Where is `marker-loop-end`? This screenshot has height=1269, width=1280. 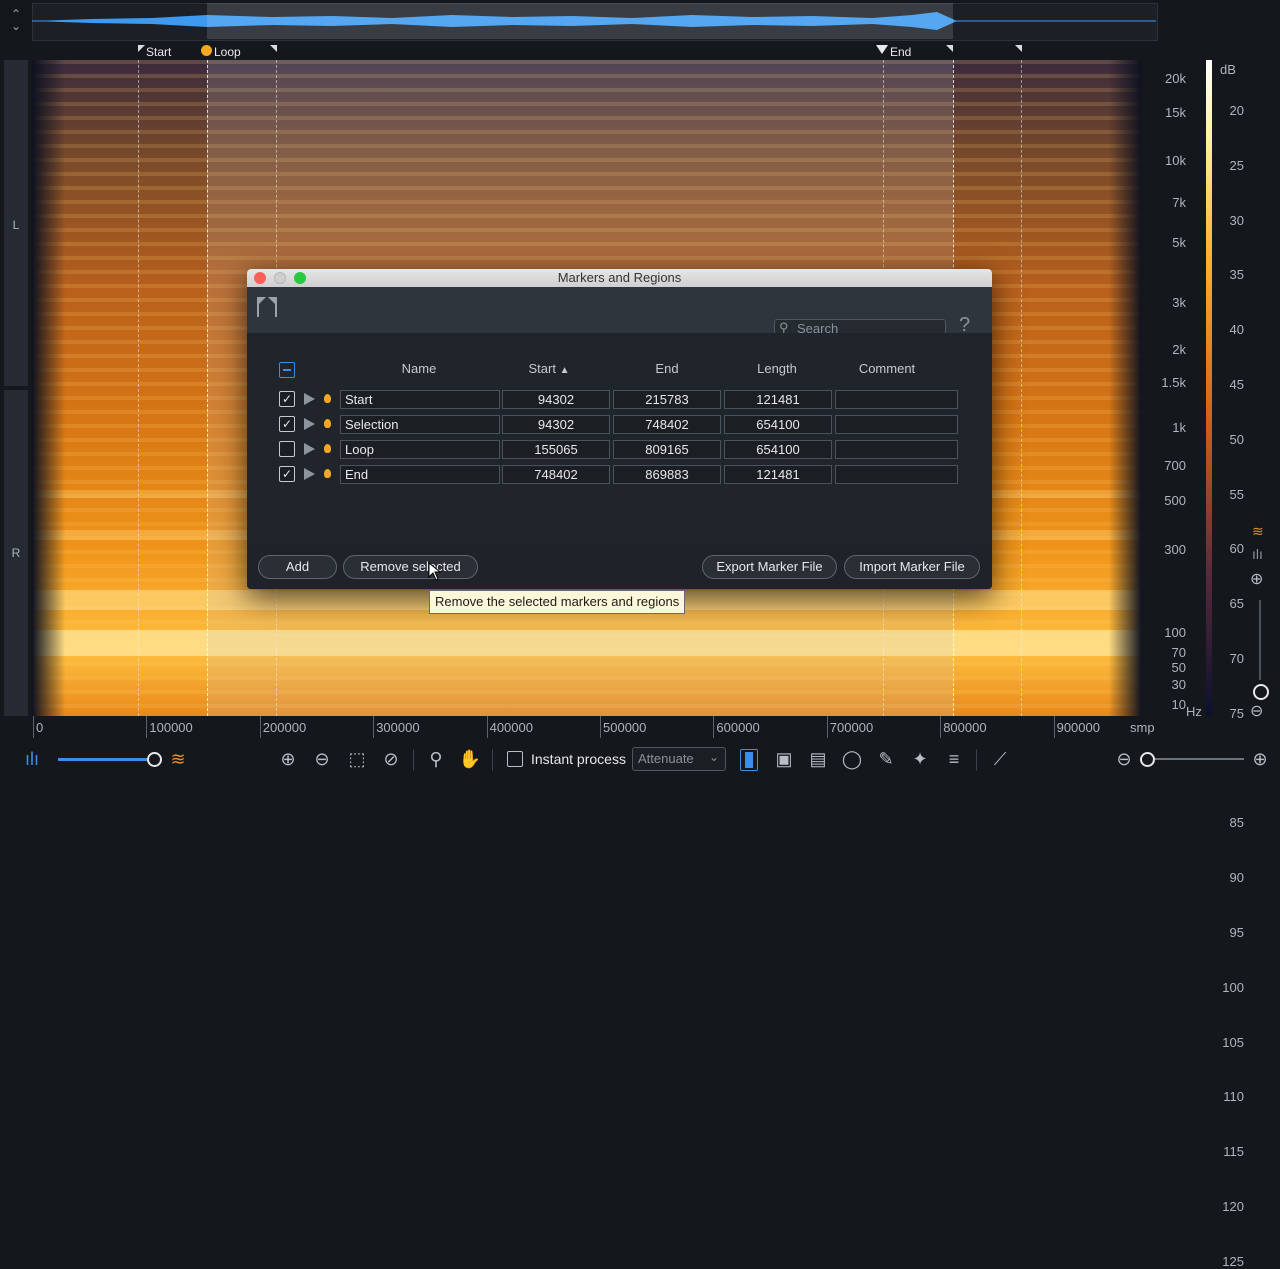 marker-loop-end is located at coordinates (273, 52).